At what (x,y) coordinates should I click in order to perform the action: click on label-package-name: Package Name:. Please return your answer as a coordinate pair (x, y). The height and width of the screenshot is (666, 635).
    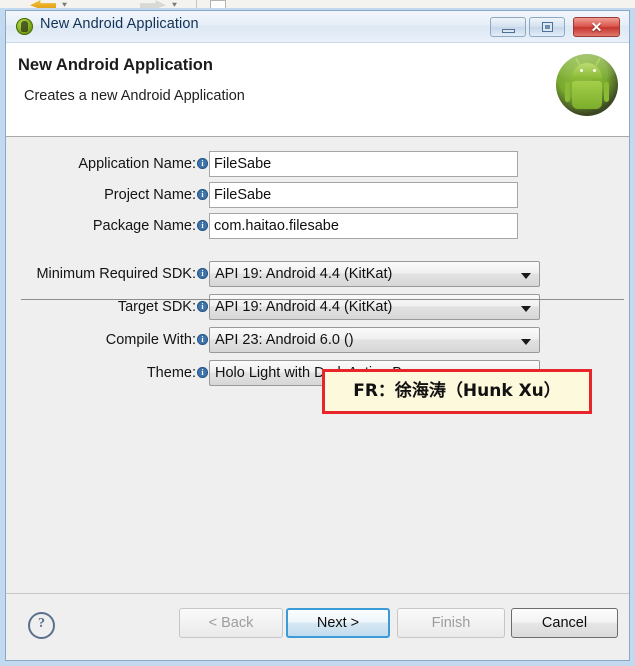
    Looking at the image, I should click on (144, 226).